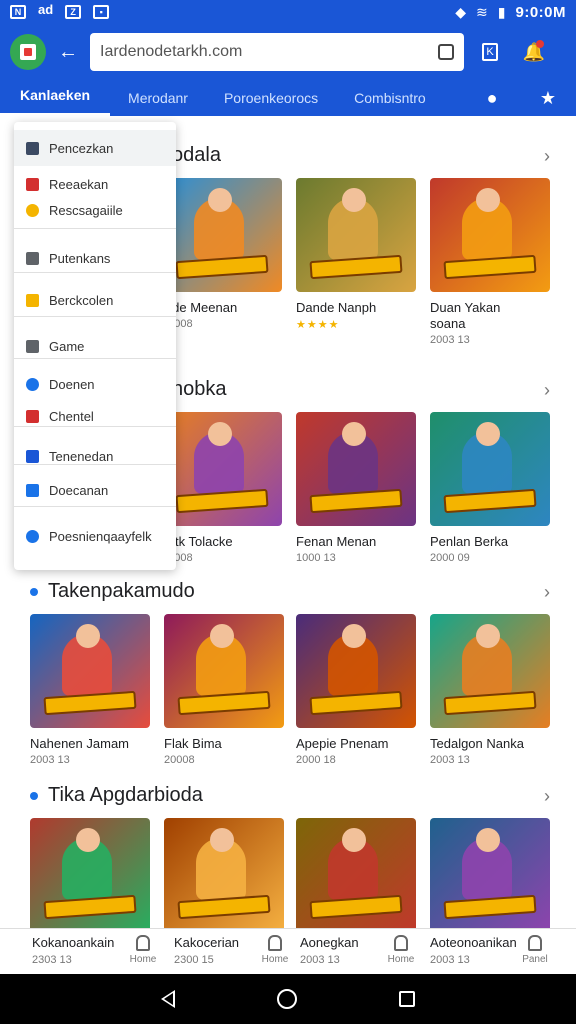 The image size is (576, 1024). What do you see at coordinates (28, 52) in the screenshot?
I see `app-icon` at bounding box center [28, 52].